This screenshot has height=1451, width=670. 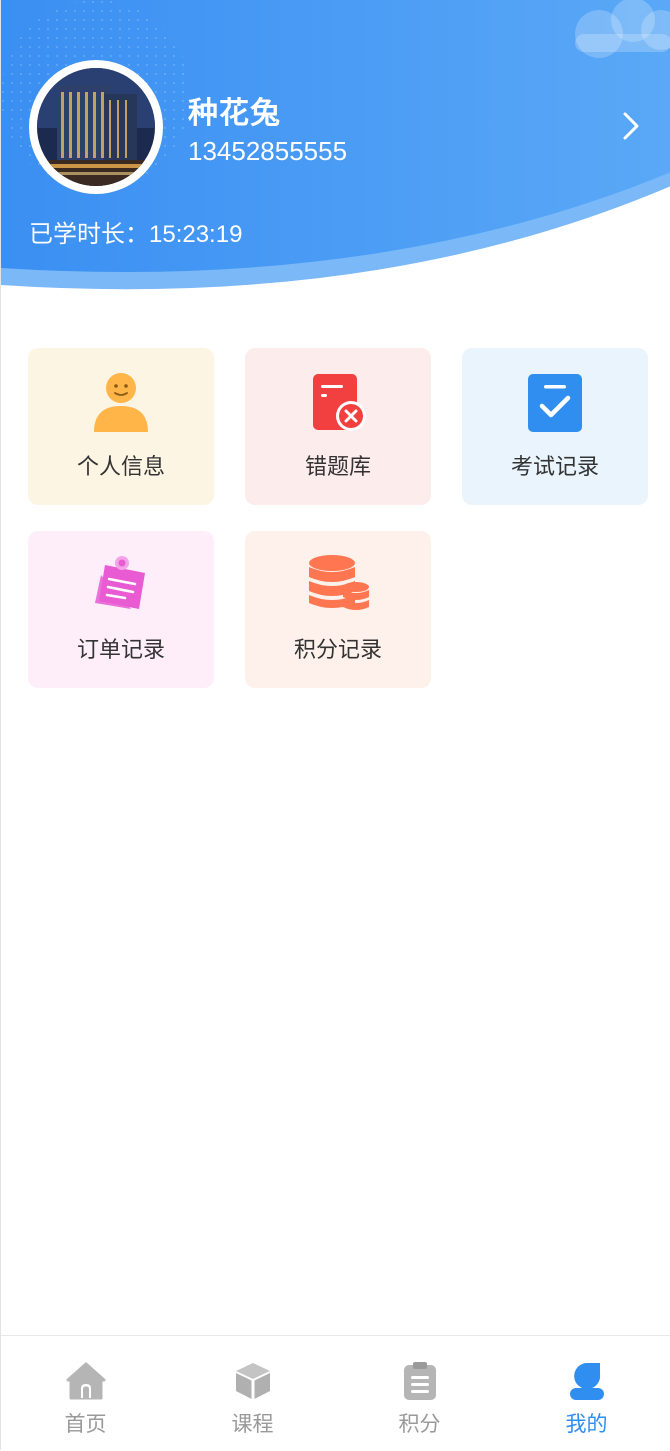 I want to click on avatar, so click(x=96, y=127).